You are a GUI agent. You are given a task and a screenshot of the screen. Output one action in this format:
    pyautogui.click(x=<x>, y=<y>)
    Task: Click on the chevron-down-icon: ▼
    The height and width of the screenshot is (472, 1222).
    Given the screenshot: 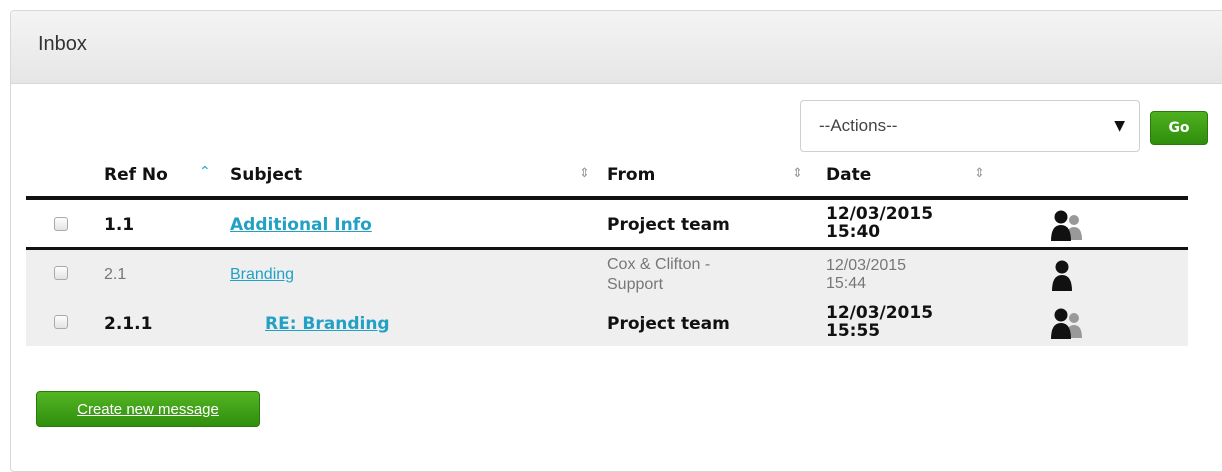 What is the action you would take?
    pyautogui.click(x=1119, y=126)
    